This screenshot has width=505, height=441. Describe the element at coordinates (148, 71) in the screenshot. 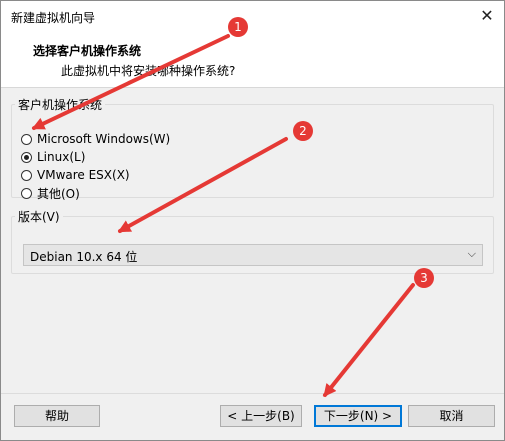

I see `page-subtitle: 此虚拟机中将安装哪种操作系统?` at that location.